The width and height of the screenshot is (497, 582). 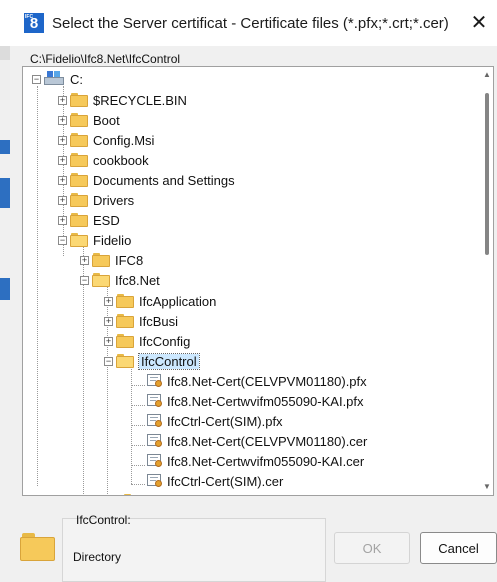 I want to click on tree-item-label: IfcCtrl-Cert(SIM).cer, so click(x=225, y=481).